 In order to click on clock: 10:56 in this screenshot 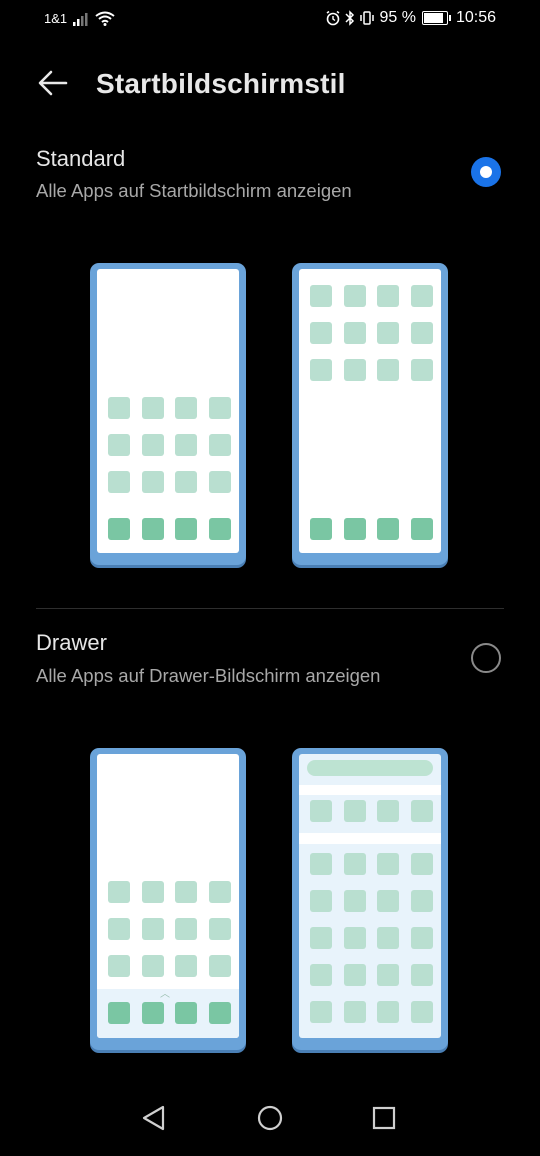, I will do `click(475, 17)`.